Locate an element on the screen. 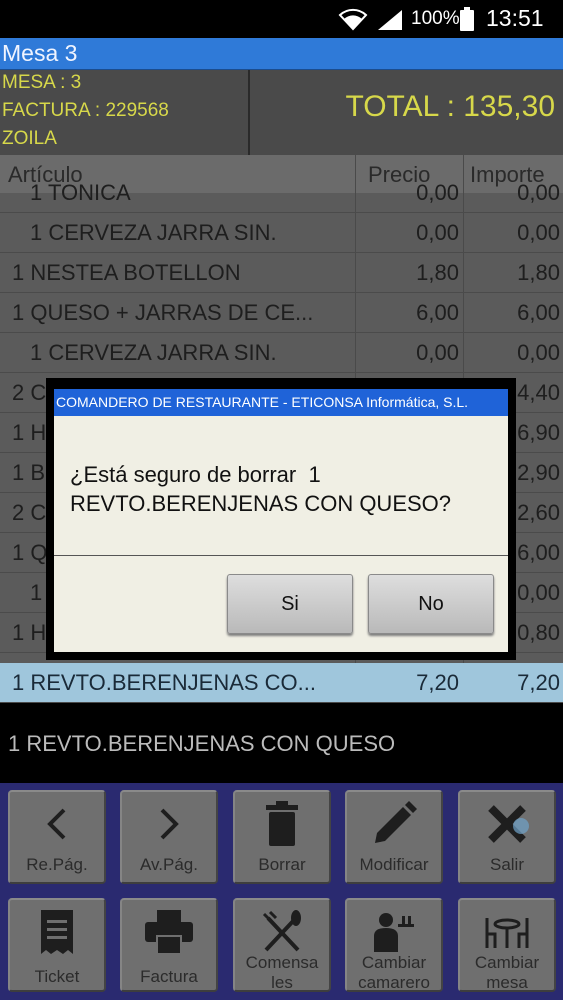 The height and width of the screenshot is (1000, 563). signal-icon is located at coordinates (390, 20).